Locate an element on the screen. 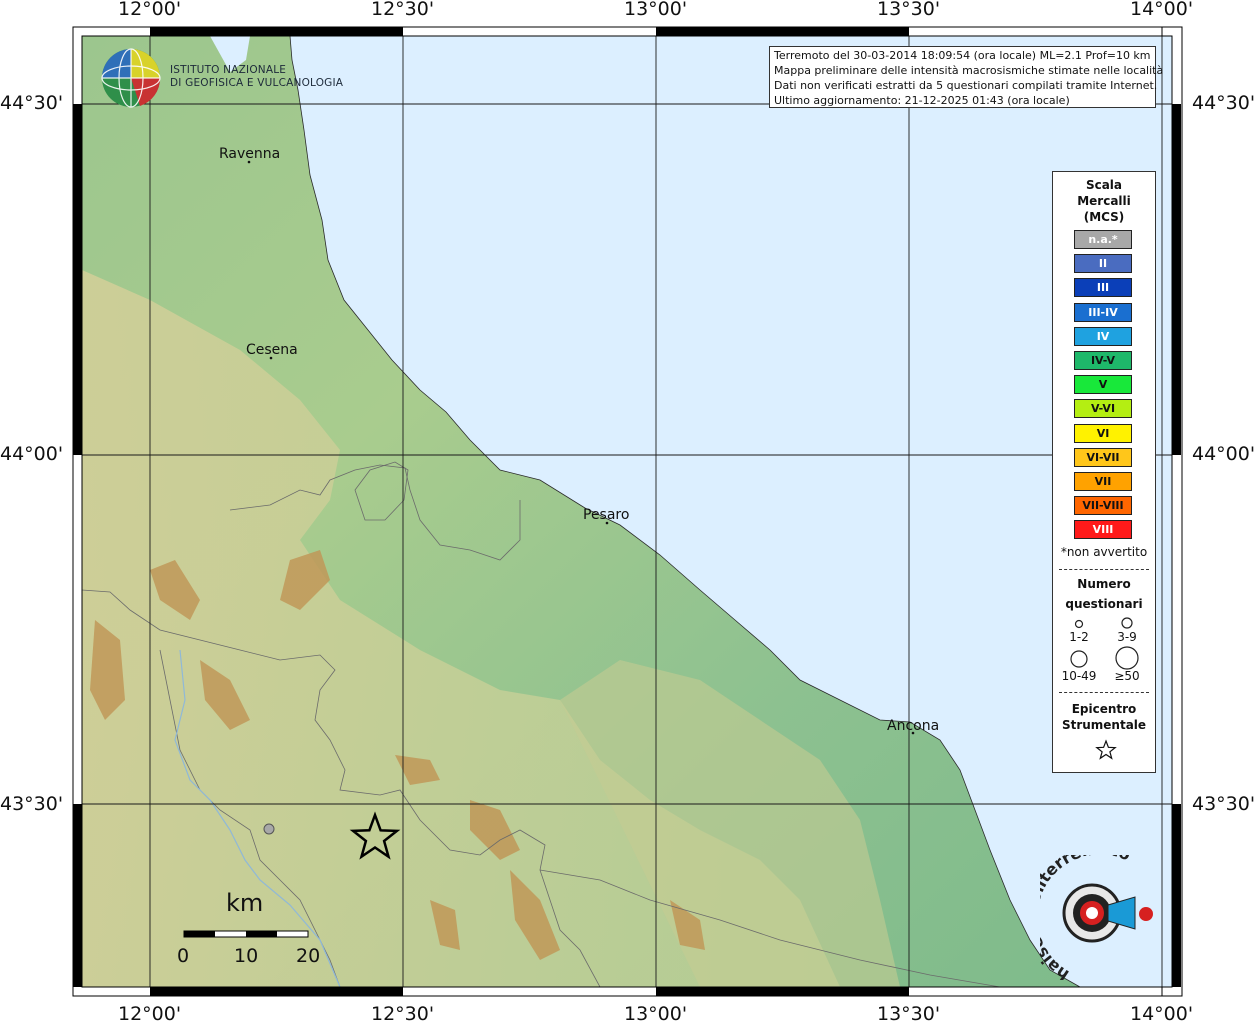 Image resolution: width=1256 pixels, height=1025 pixels. intensity-swatch: VII-VIII is located at coordinates (1103, 506).